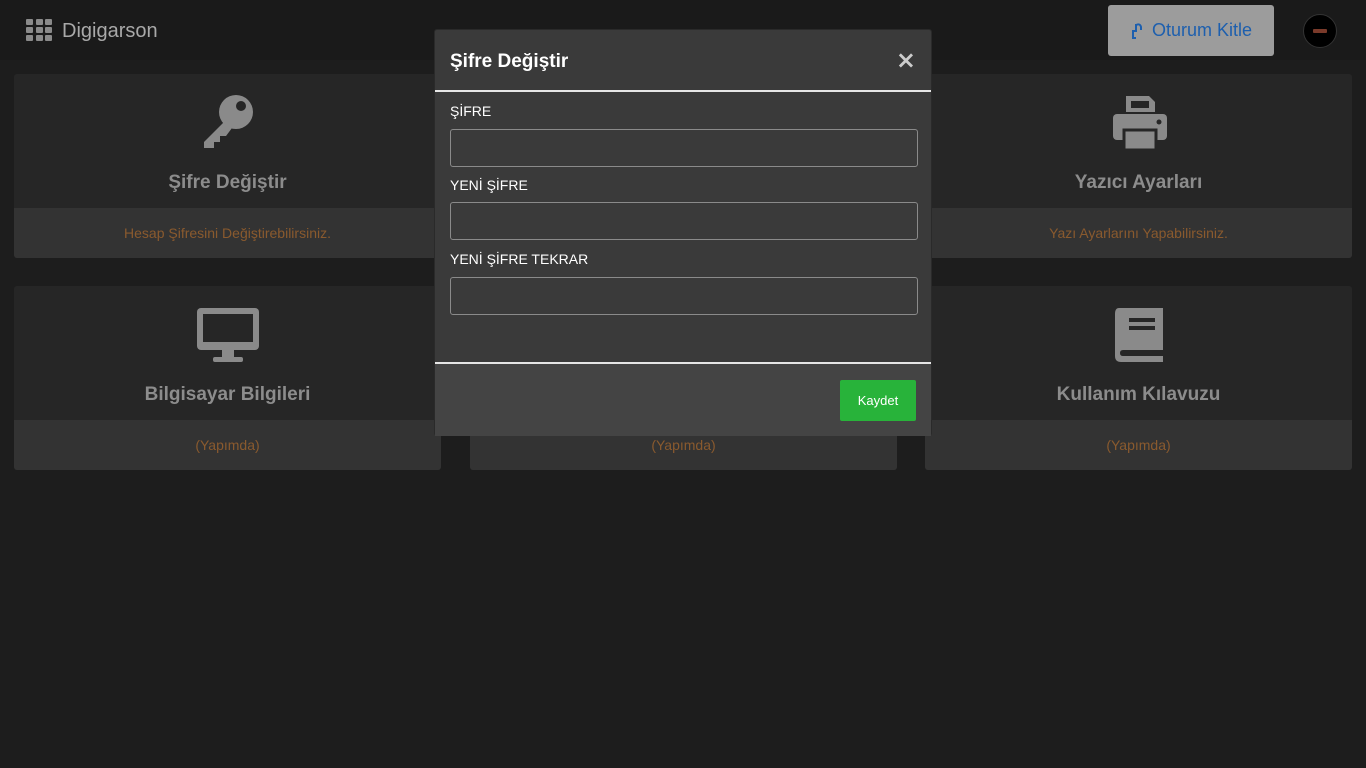 The height and width of the screenshot is (768, 1366). I want to click on avatar, so click(1320, 31).